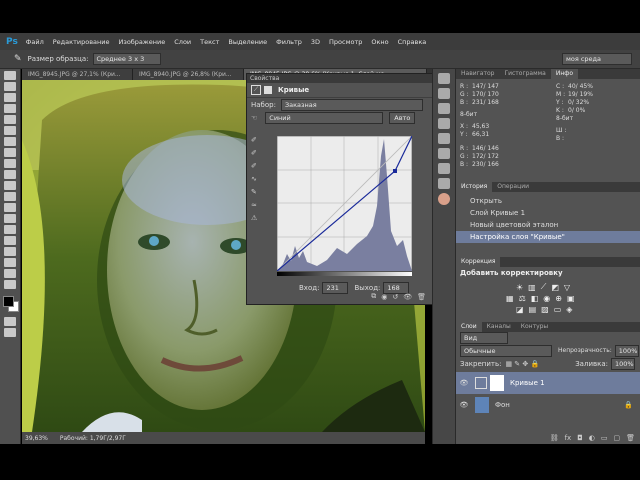 Image resolution: width=640 pixels, height=480 pixels. What do you see at coordinates (522, 364) in the screenshot?
I see `lock-icons: ▦ ✎ ✥ 🔒` at bounding box center [522, 364].